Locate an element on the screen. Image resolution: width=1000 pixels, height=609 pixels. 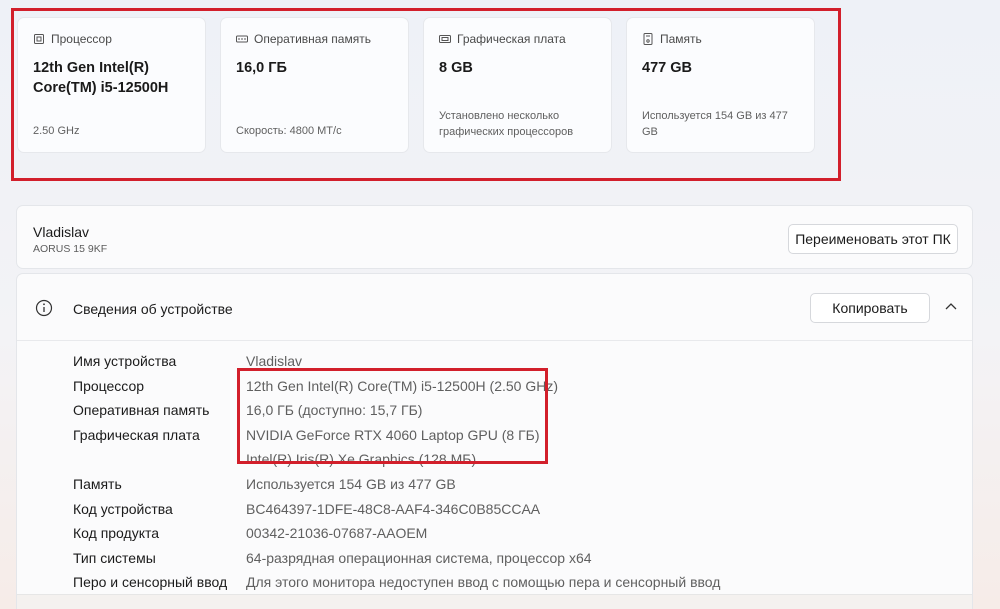
card-value: 8 GB is located at coordinates (456, 68).